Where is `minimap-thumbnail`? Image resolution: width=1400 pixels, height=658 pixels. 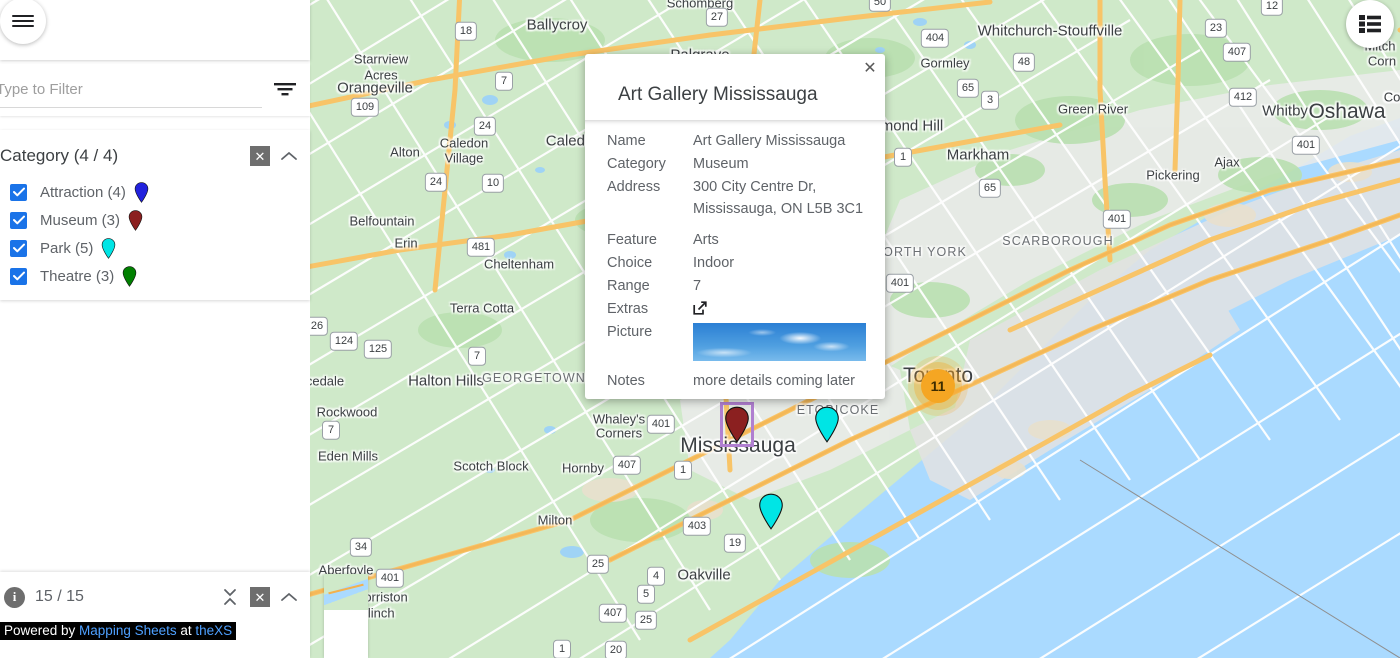
minimap-thumbnail is located at coordinates (346, 592).